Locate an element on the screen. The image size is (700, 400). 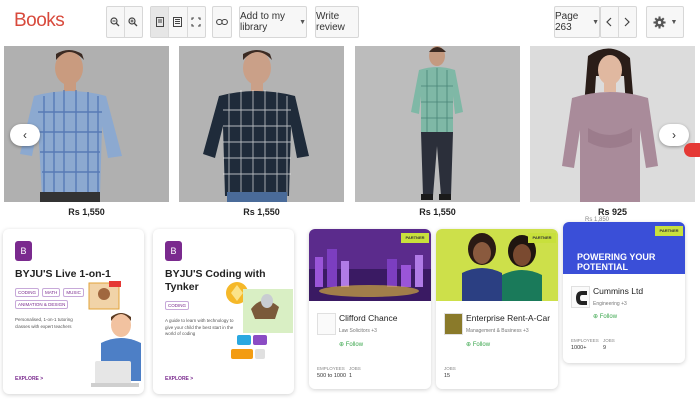
carousel-next-button: › is located at coordinates (674, 135).